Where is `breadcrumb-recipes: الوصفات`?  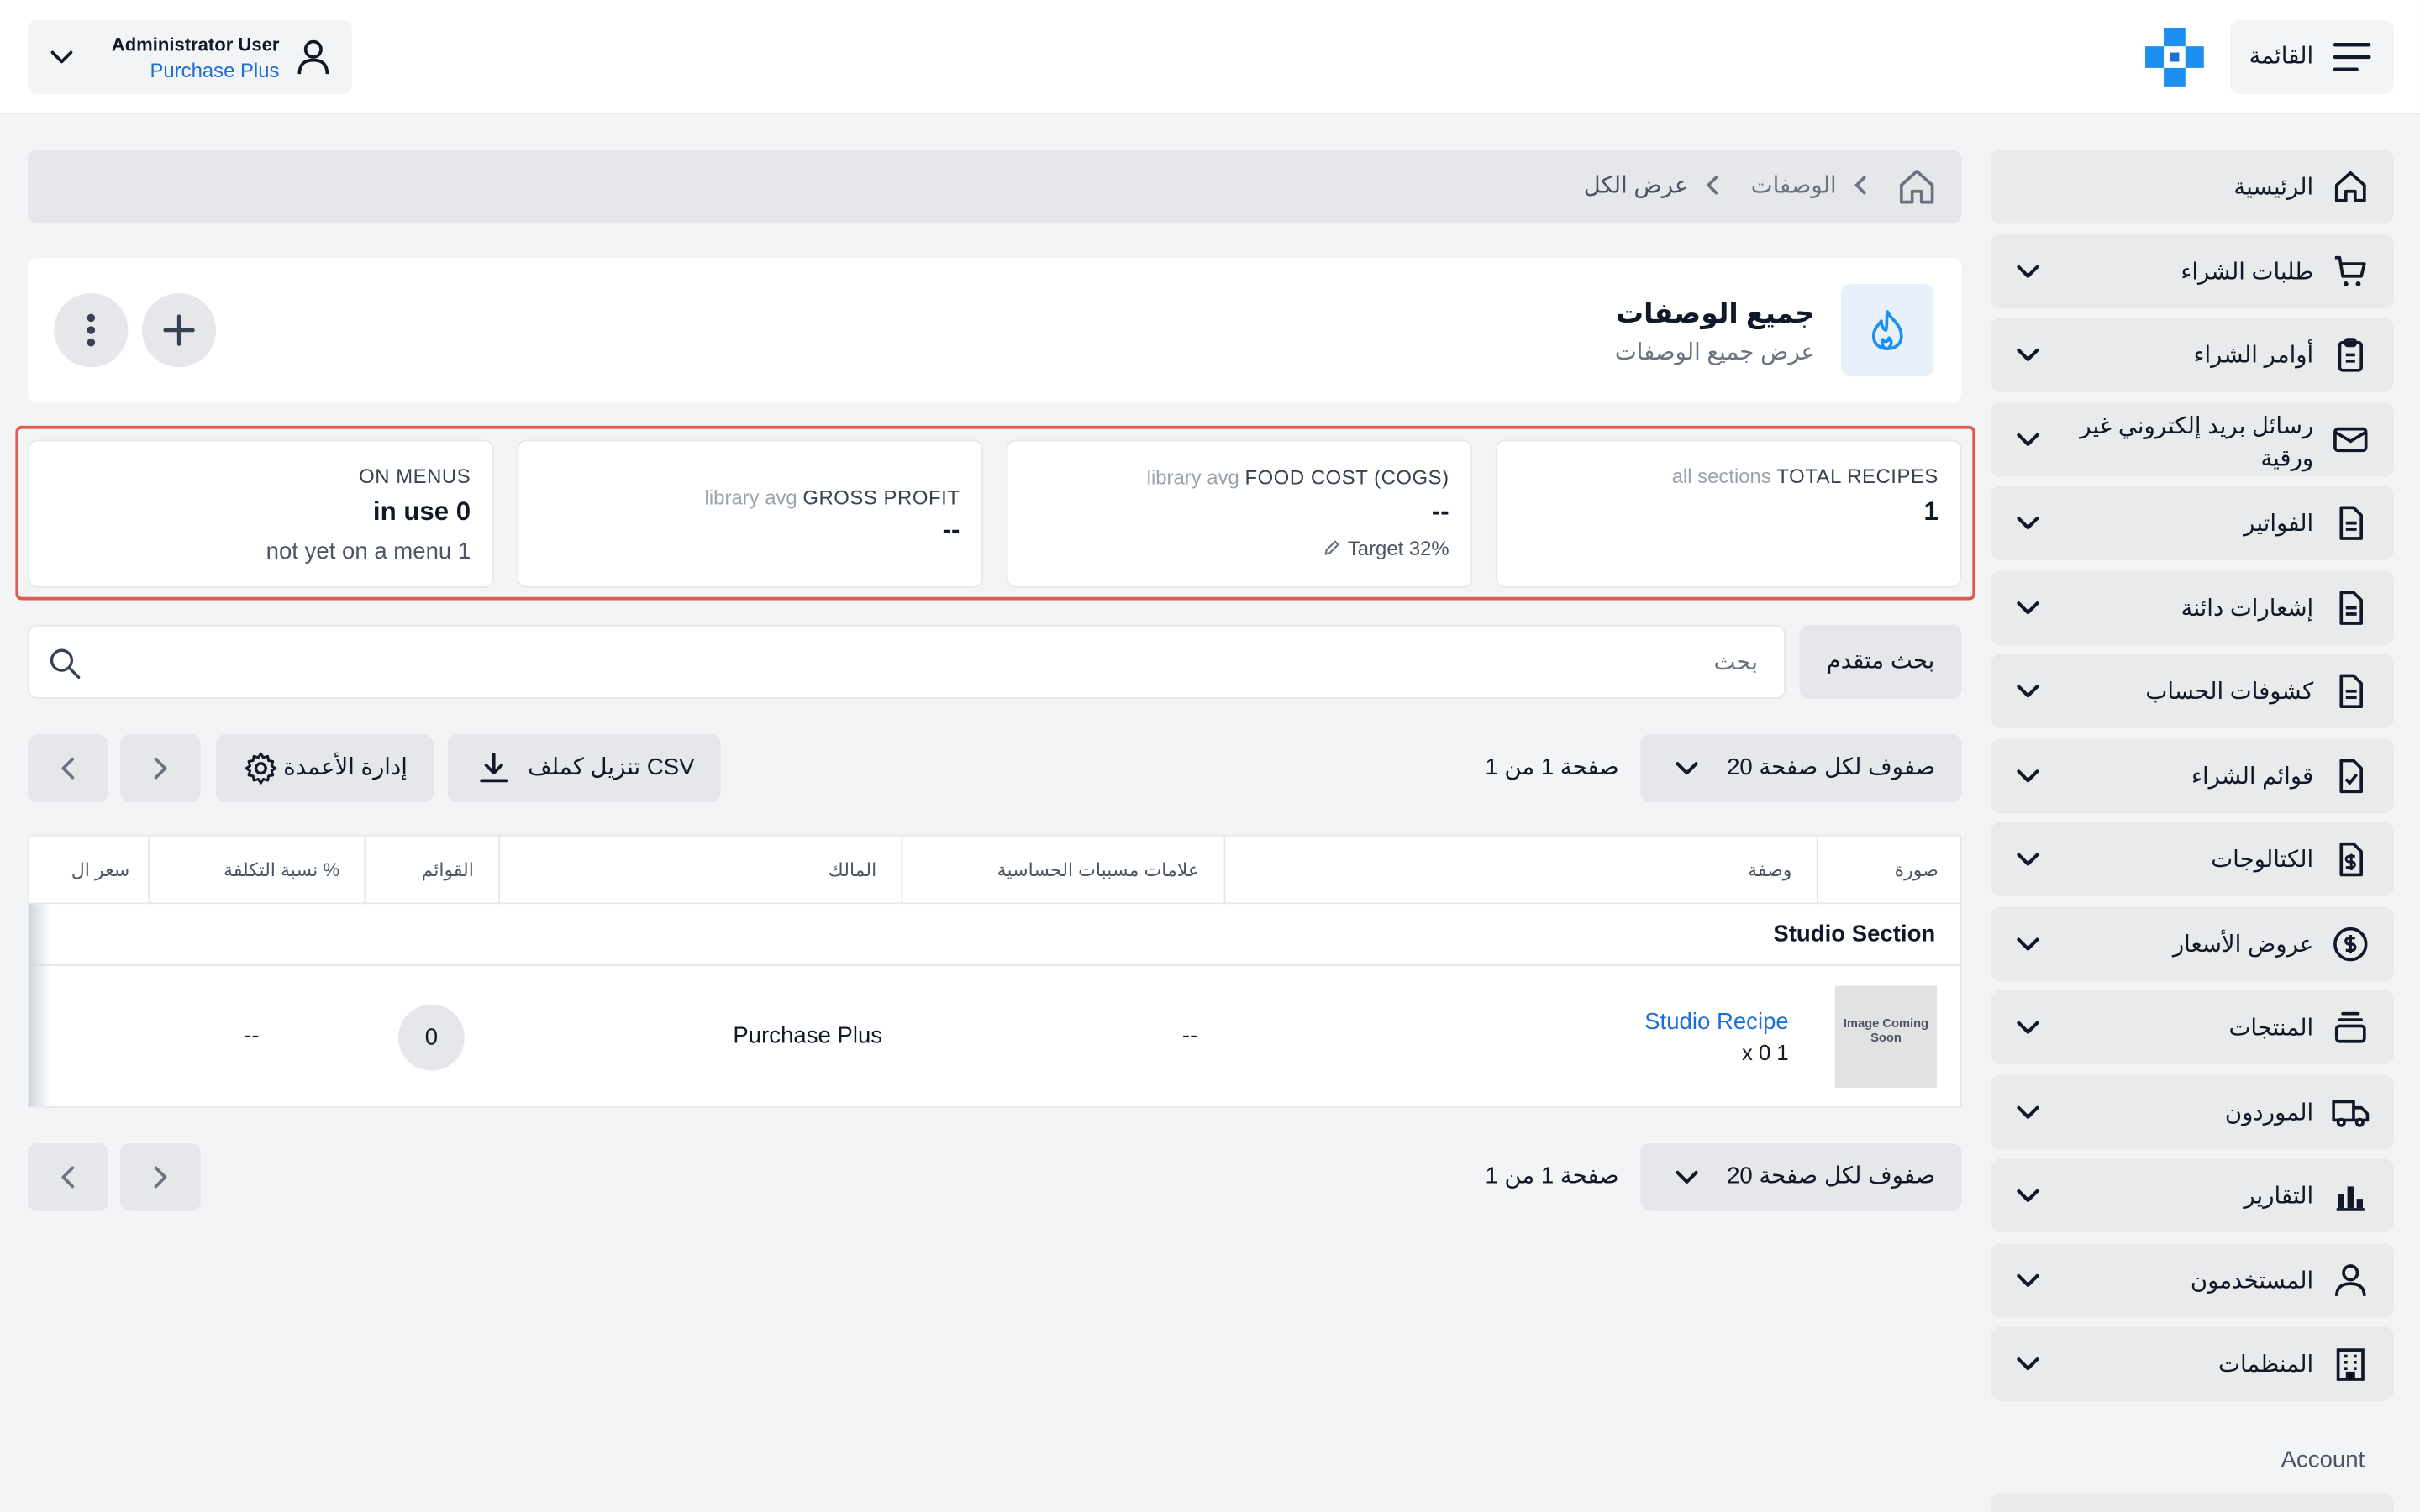
breadcrumb-recipes: الوصفات is located at coordinates (1794, 185).